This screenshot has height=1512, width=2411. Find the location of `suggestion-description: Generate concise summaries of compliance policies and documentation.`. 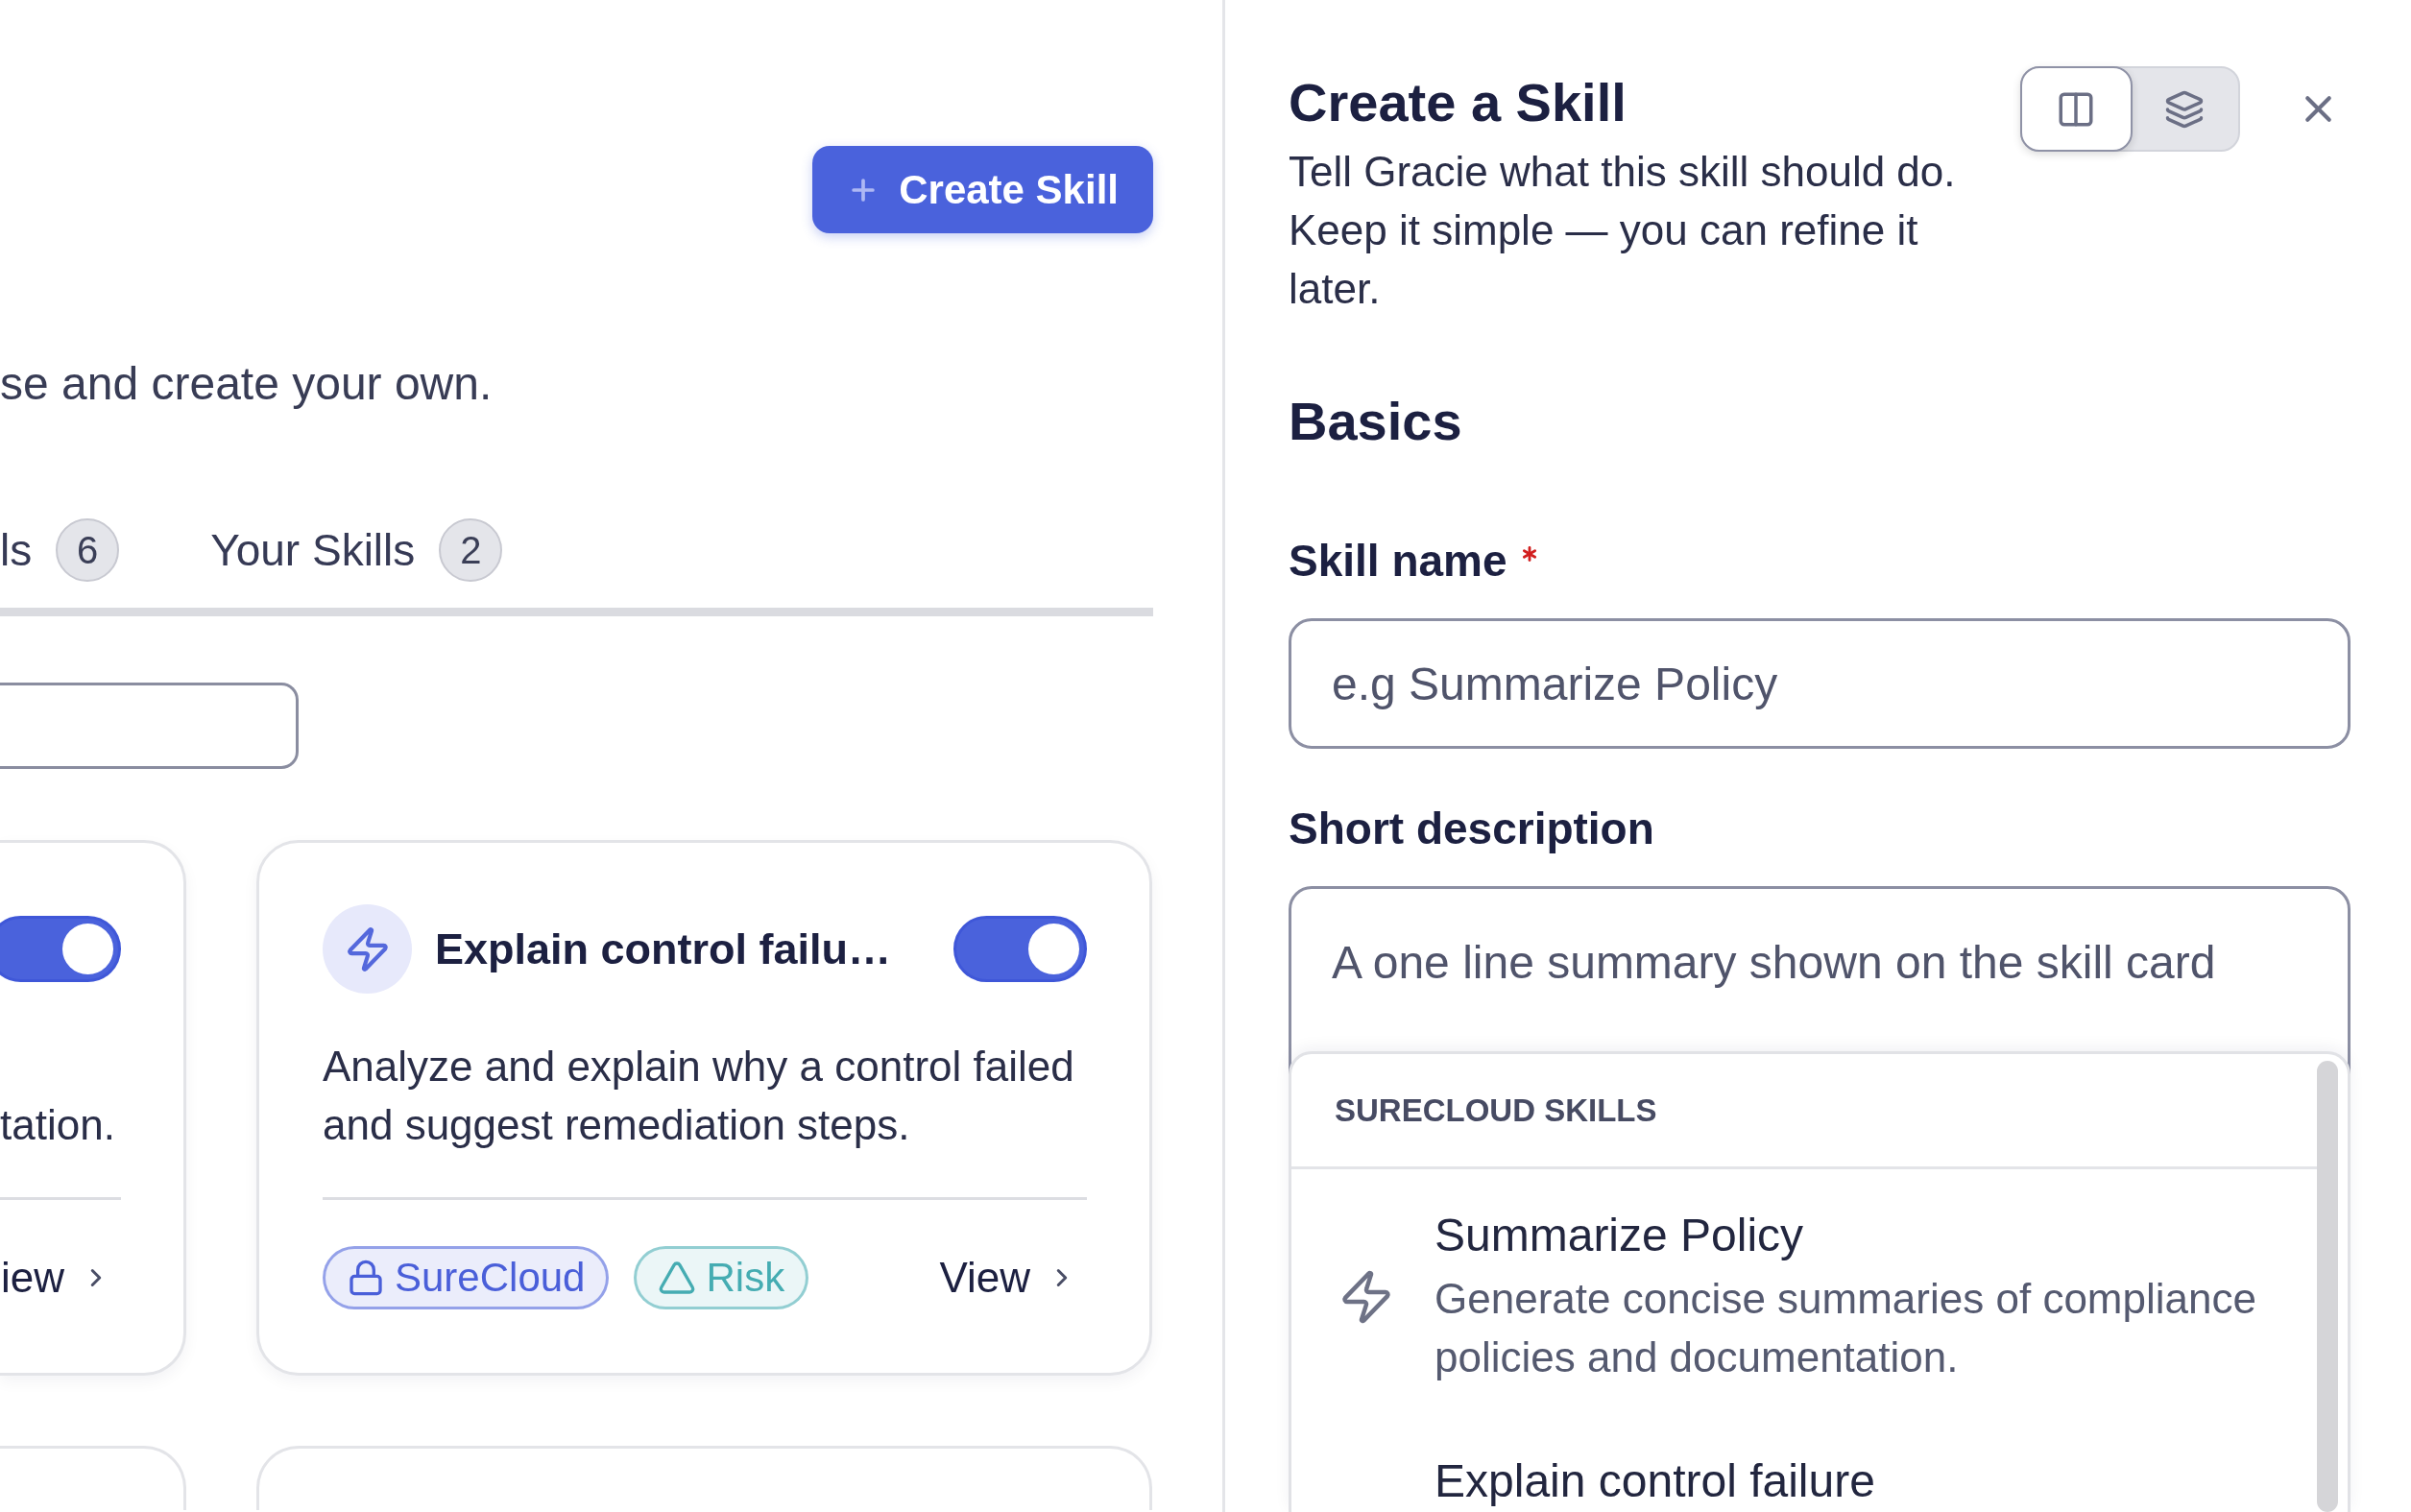

suggestion-description: Generate concise summaries of compliance policies and documentation. is located at coordinates (1846, 1328).